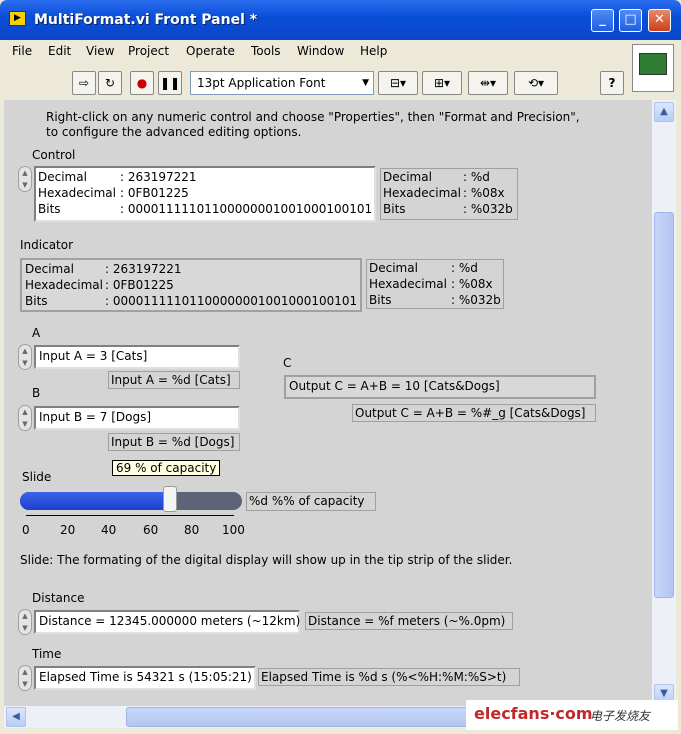  What do you see at coordinates (536, 83) in the screenshot?
I see `reorder-icon: ⟲▾` at bounding box center [536, 83].